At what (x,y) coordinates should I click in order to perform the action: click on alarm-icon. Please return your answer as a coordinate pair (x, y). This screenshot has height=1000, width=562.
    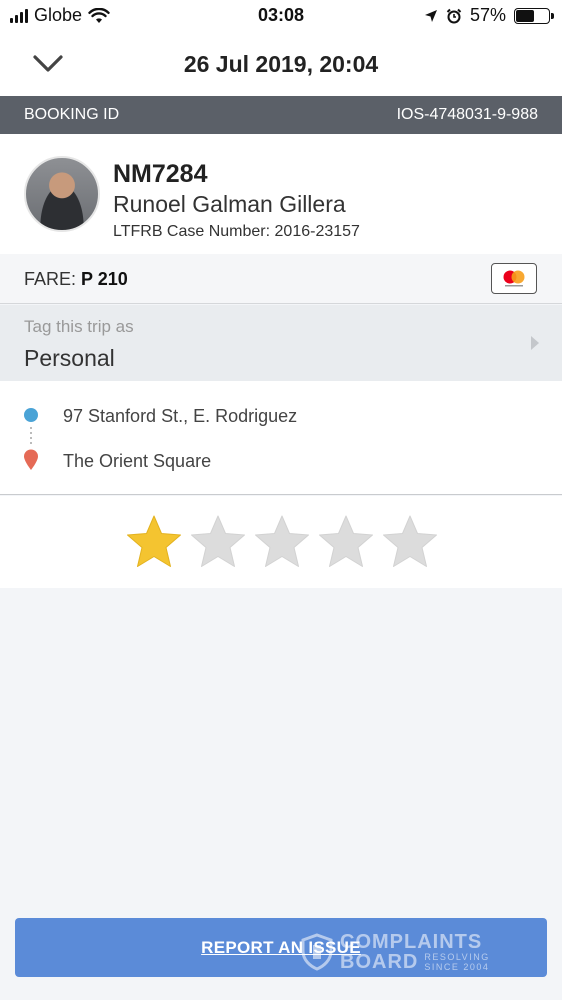
    Looking at the image, I should click on (454, 15).